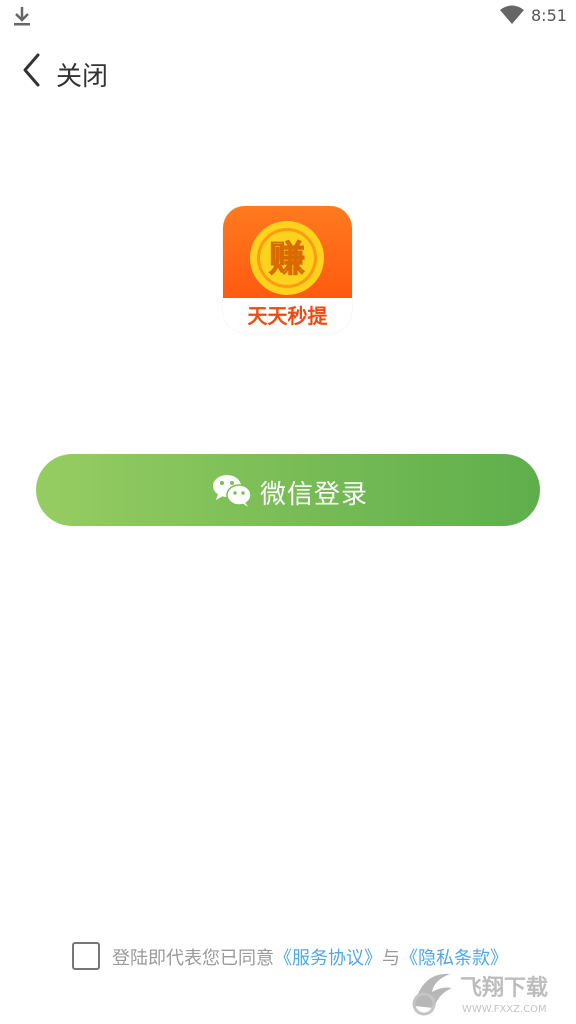 Image resolution: width=576 pixels, height=1024 pixels. What do you see at coordinates (391, 958) in the screenshot?
I see `agreement-connector: 与` at bounding box center [391, 958].